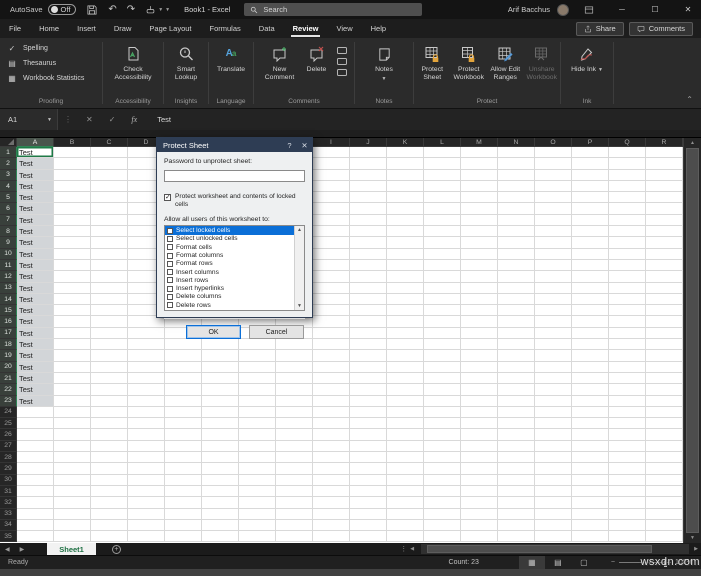 The width and height of the screenshot is (701, 576). What do you see at coordinates (590, 175) in the screenshot?
I see `cell-P3` at bounding box center [590, 175].